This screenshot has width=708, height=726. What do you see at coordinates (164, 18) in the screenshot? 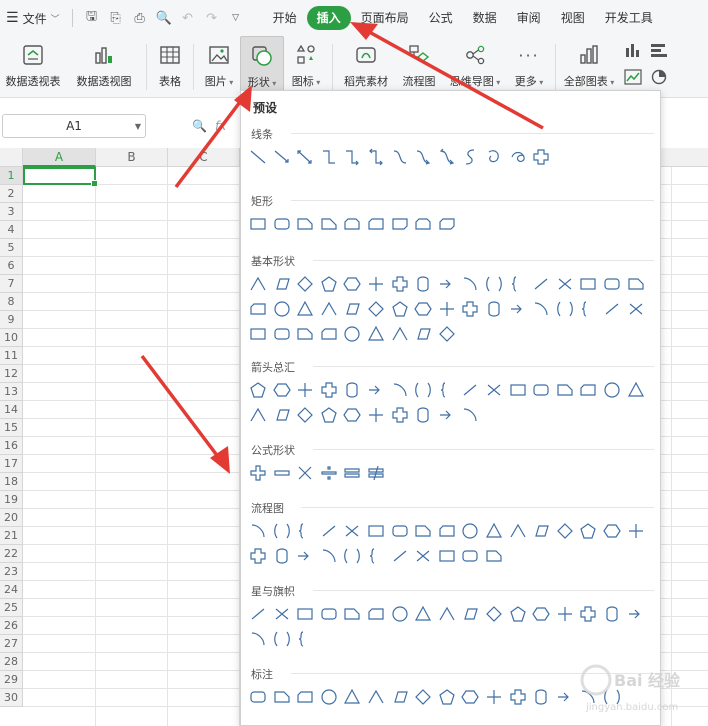
I see `print-preview-icon: 🔍` at bounding box center [164, 18].